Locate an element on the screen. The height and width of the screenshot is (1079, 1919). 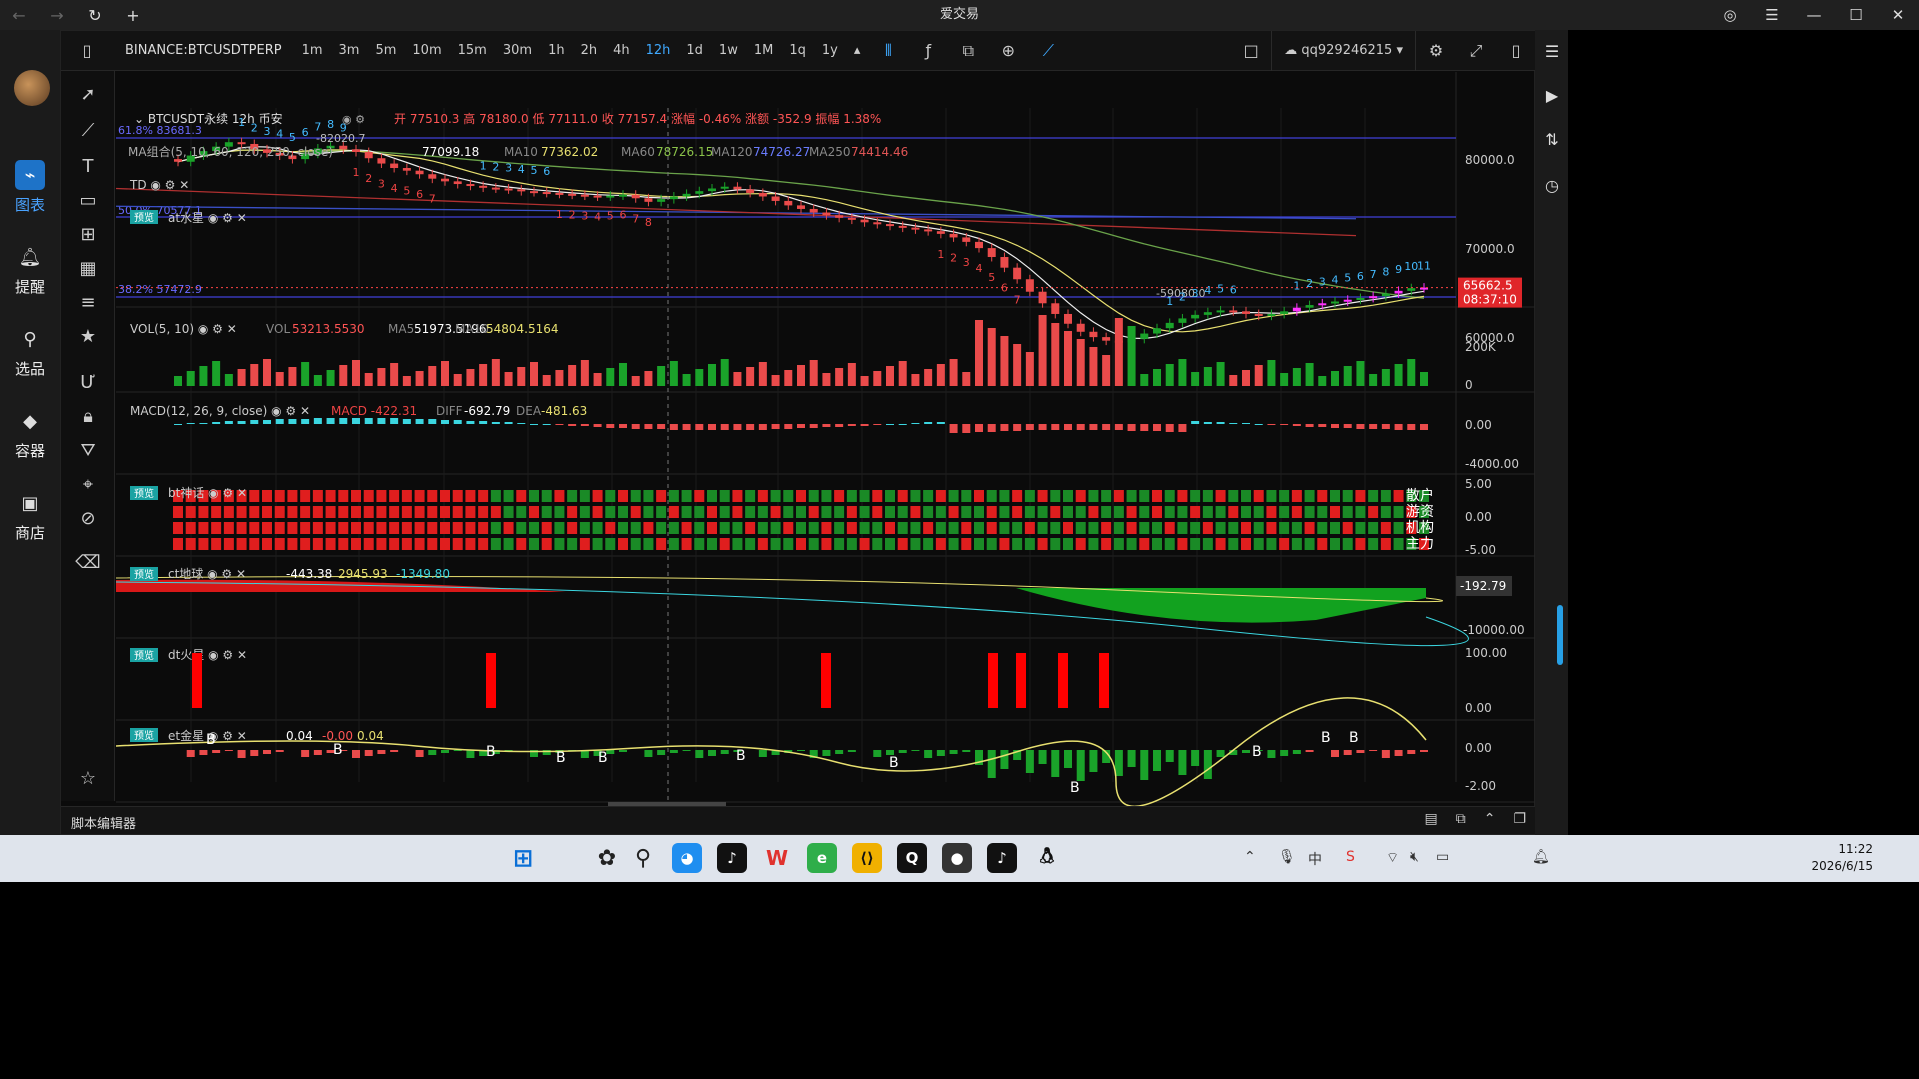
candle-body is located at coordinates (1296, 309).